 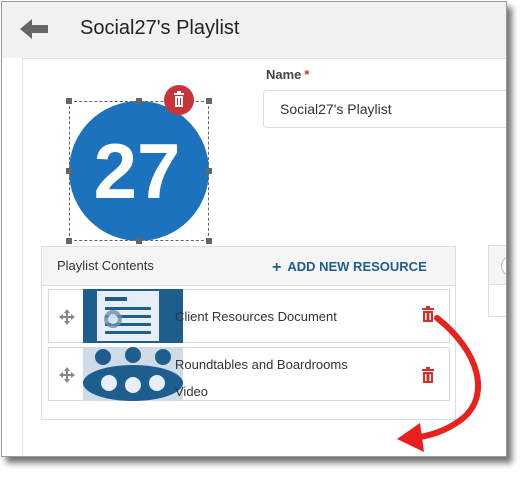 I want to click on page-title: Social27's Playlist, so click(x=160, y=28).